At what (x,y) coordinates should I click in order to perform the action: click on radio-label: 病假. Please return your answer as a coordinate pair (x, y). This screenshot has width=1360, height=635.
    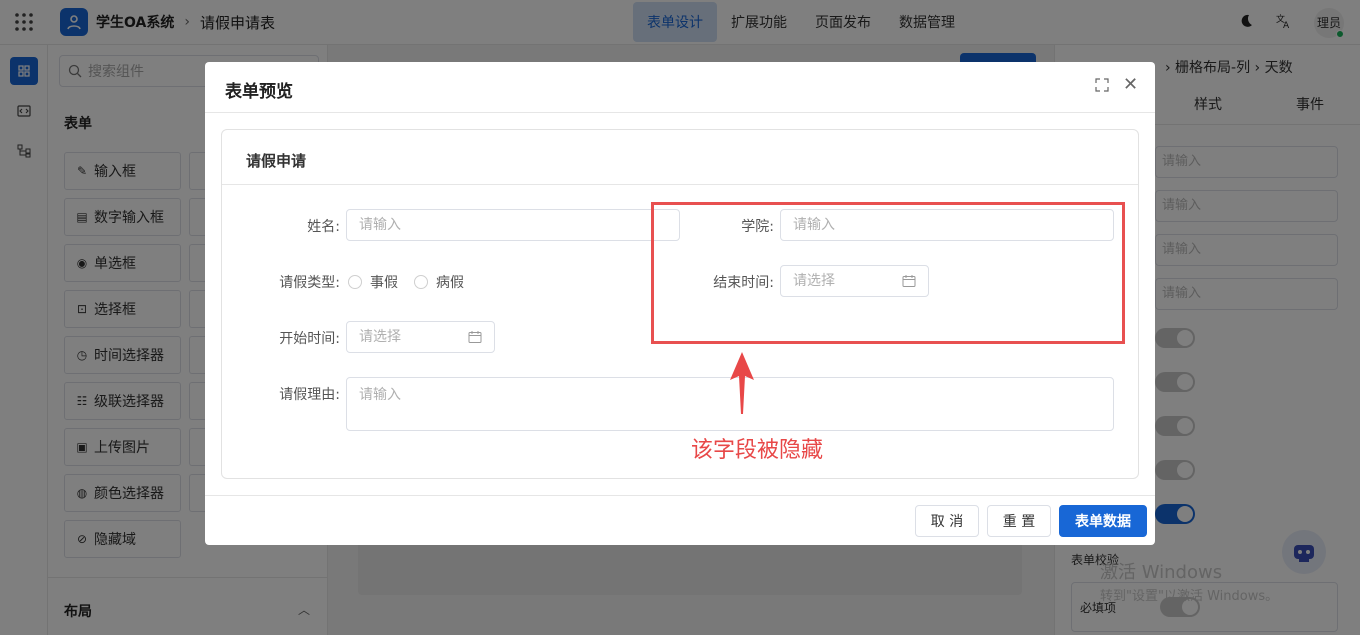
    Looking at the image, I should click on (450, 283).